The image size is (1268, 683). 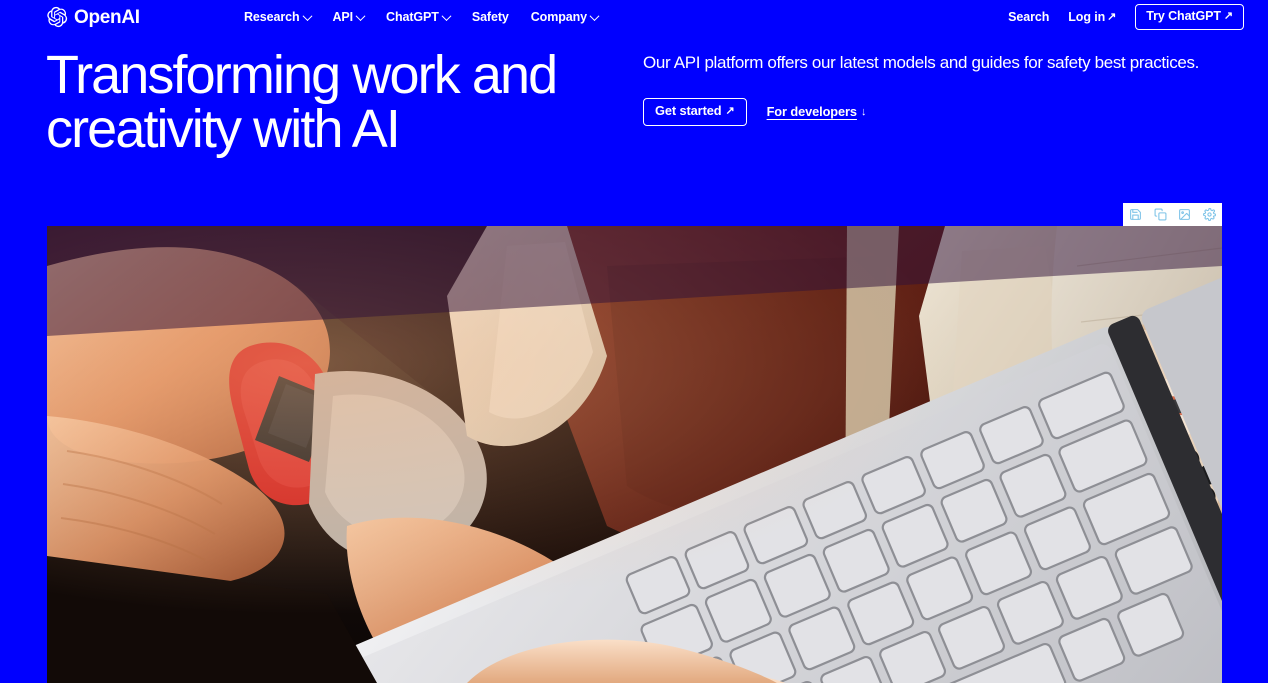 I want to click on nav-item-label: Company, so click(x=559, y=16).